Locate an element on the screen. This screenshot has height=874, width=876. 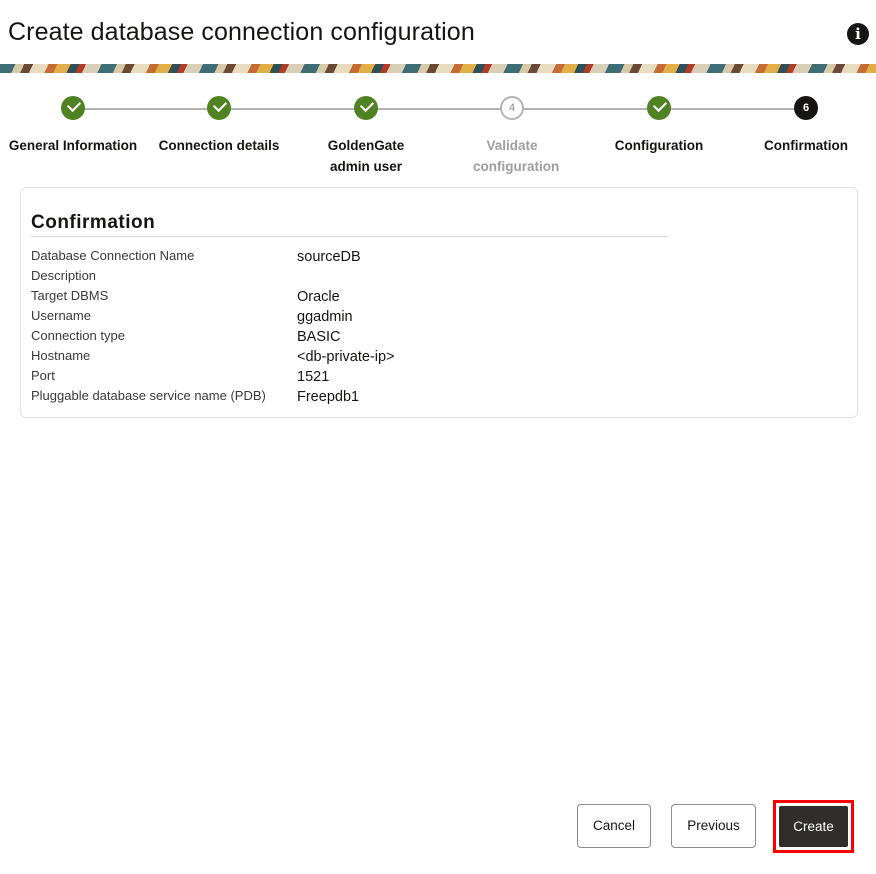
previous-button: Previous is located at coordinates (713, 826).